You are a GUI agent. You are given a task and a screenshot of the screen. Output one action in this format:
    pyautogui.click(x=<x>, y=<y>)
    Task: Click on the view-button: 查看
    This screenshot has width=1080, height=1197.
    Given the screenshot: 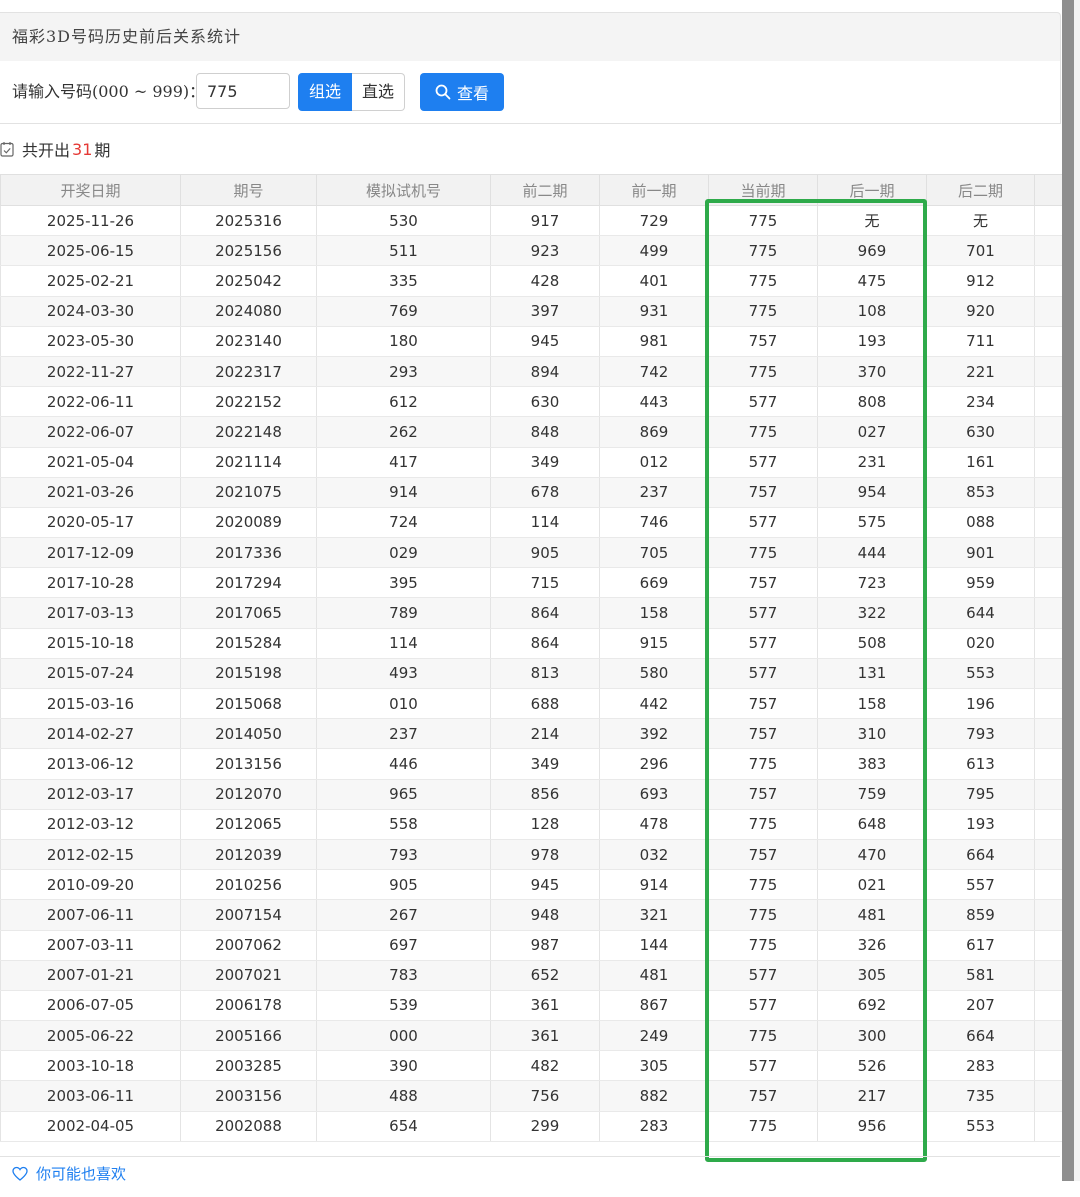 What is the action you would take?
    pyautogui.click(x=462, y=92)
    